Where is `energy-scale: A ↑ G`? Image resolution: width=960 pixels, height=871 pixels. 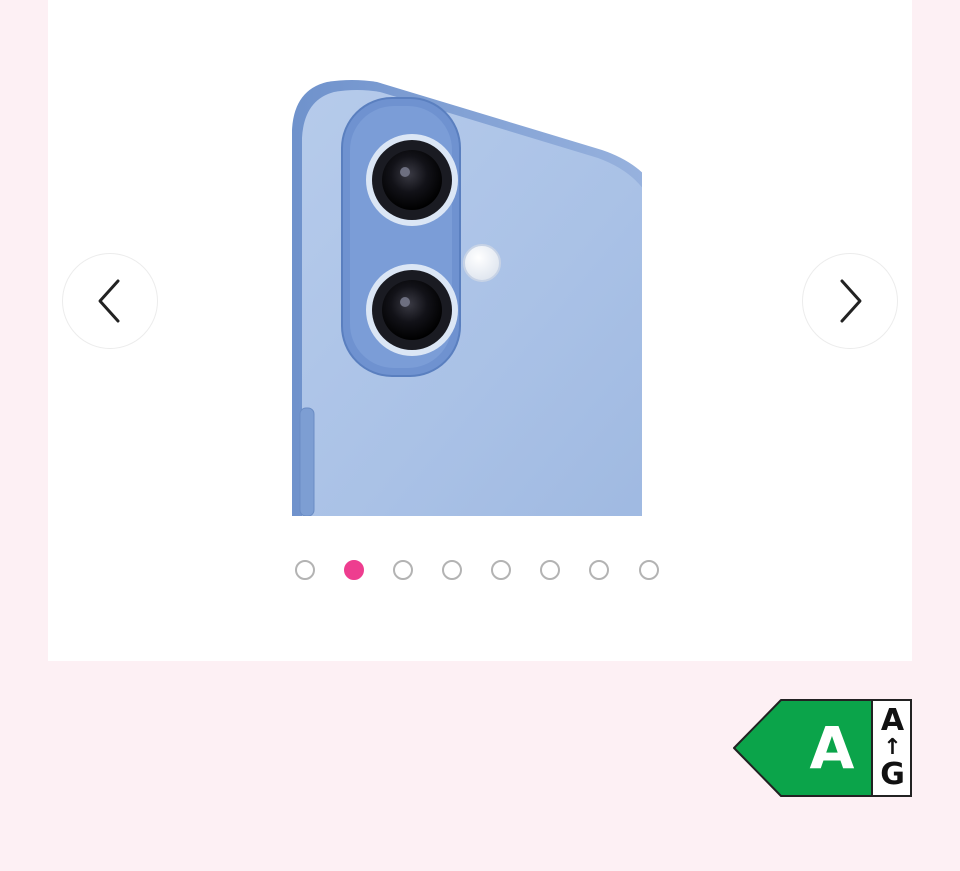 energy-scale: A ↑ G is located at coordinates (892, 748).